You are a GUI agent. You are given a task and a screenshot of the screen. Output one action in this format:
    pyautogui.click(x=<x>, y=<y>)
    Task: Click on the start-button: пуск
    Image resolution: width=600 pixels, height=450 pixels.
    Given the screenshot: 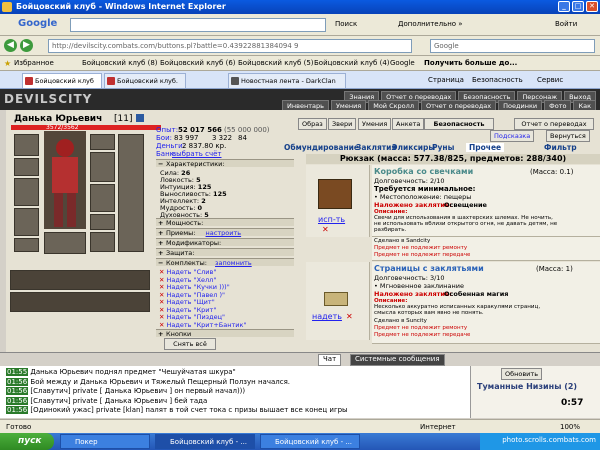 What is the action you would take?
    pyautogui.click(x=27, y=441)
    